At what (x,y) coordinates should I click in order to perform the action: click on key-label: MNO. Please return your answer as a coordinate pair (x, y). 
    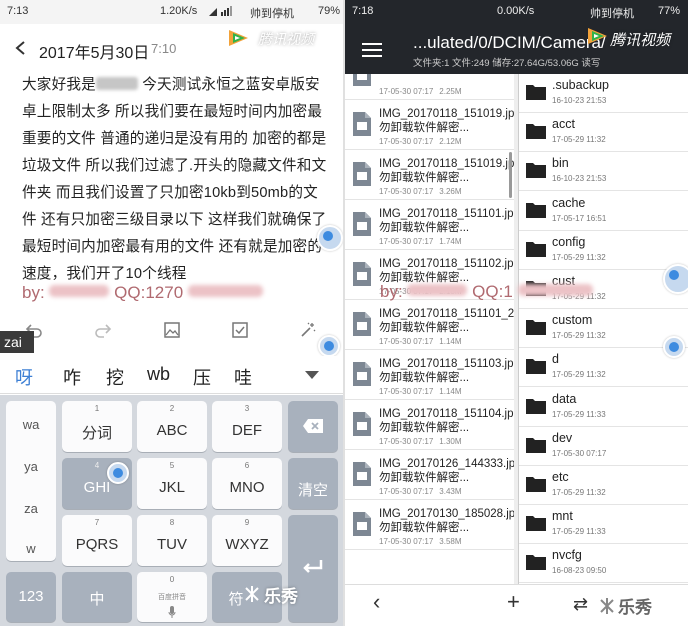
    Looking at the image, I should click on (247, 487).